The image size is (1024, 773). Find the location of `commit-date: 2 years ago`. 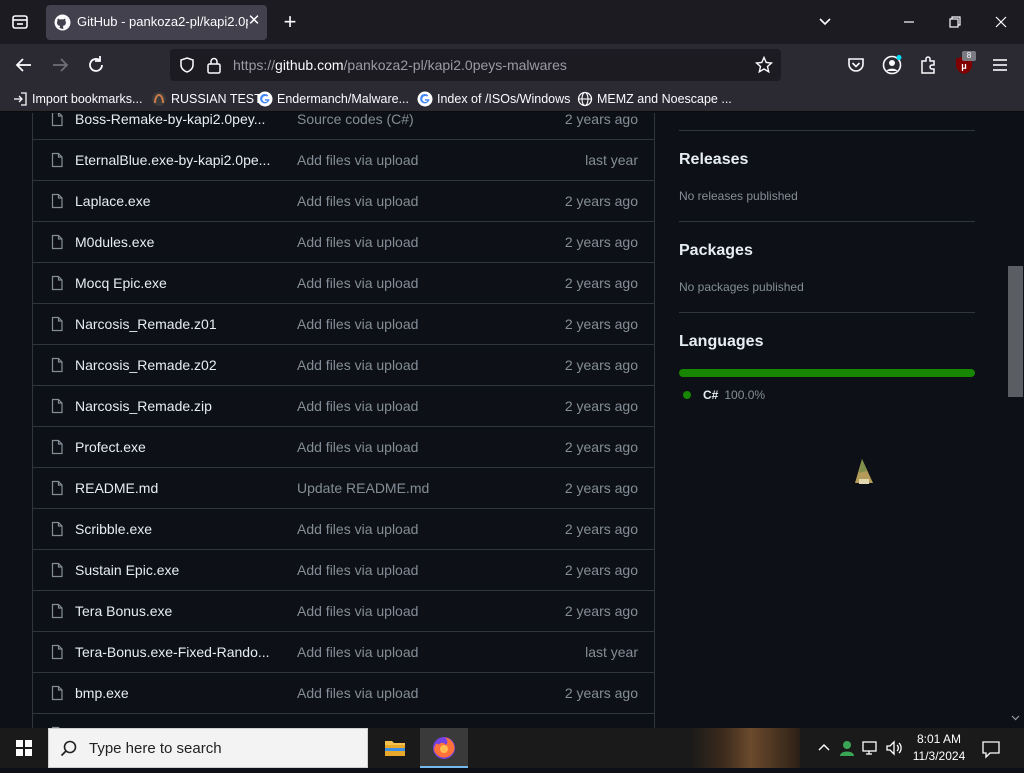

commit-date: 2 years ago is located at coordinates (601, 611).